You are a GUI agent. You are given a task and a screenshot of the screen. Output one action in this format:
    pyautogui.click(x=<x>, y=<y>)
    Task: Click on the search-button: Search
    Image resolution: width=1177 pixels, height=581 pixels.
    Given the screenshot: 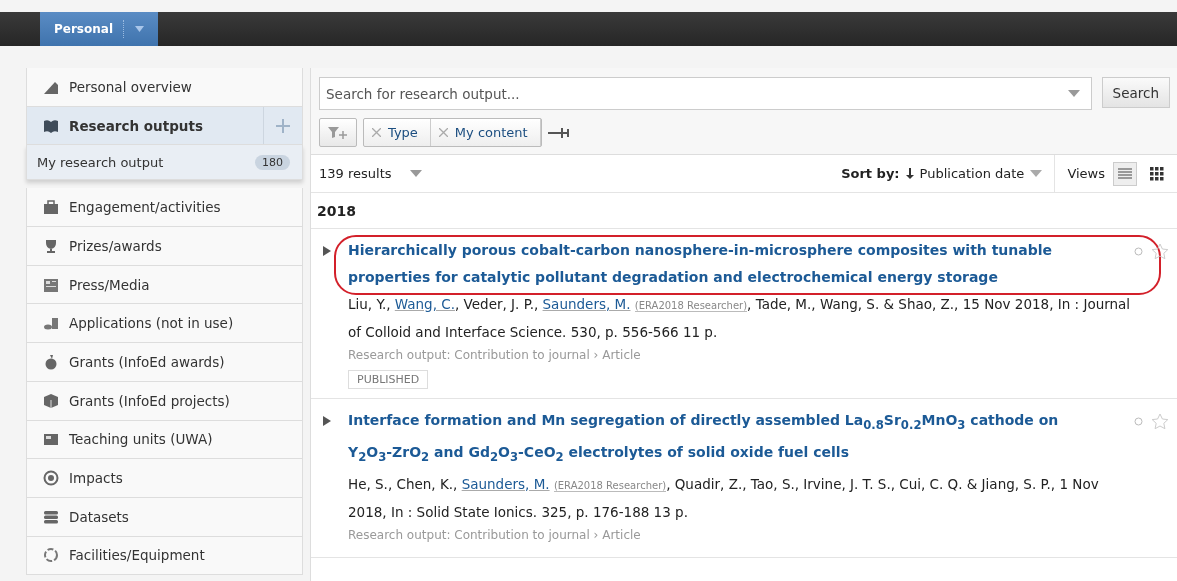 What is the action you would take?
    pyautogui.click(x=1135, y=92)
    